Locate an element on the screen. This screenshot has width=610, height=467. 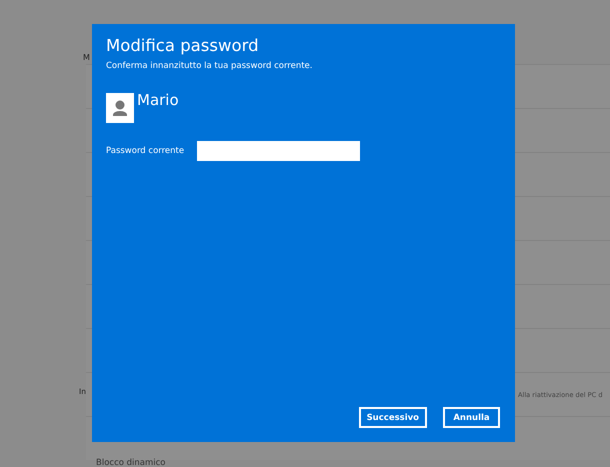
next-button: Successivo is located at coordinates (392, 417).